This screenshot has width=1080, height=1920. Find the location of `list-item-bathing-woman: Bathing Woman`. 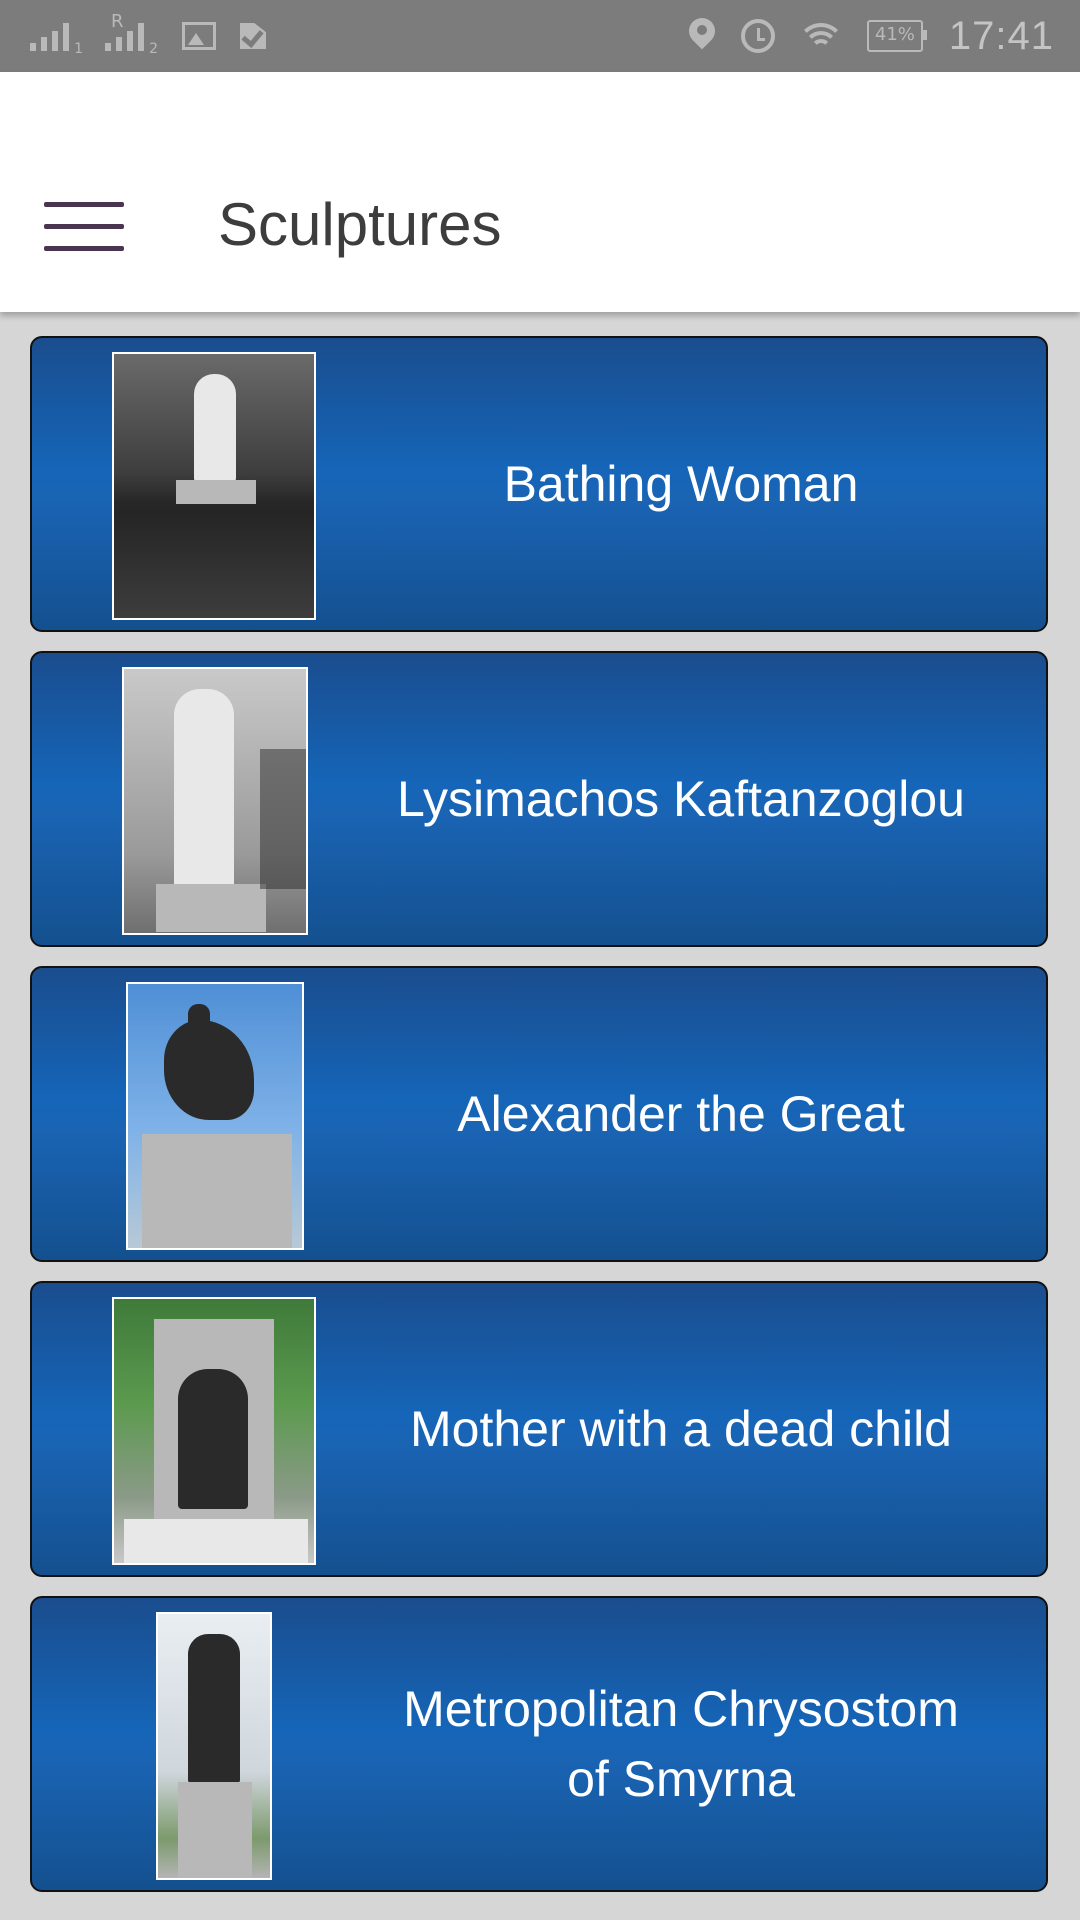

list-item-bathing-woman: Bathing Woman is located at coordinates (539, 484).